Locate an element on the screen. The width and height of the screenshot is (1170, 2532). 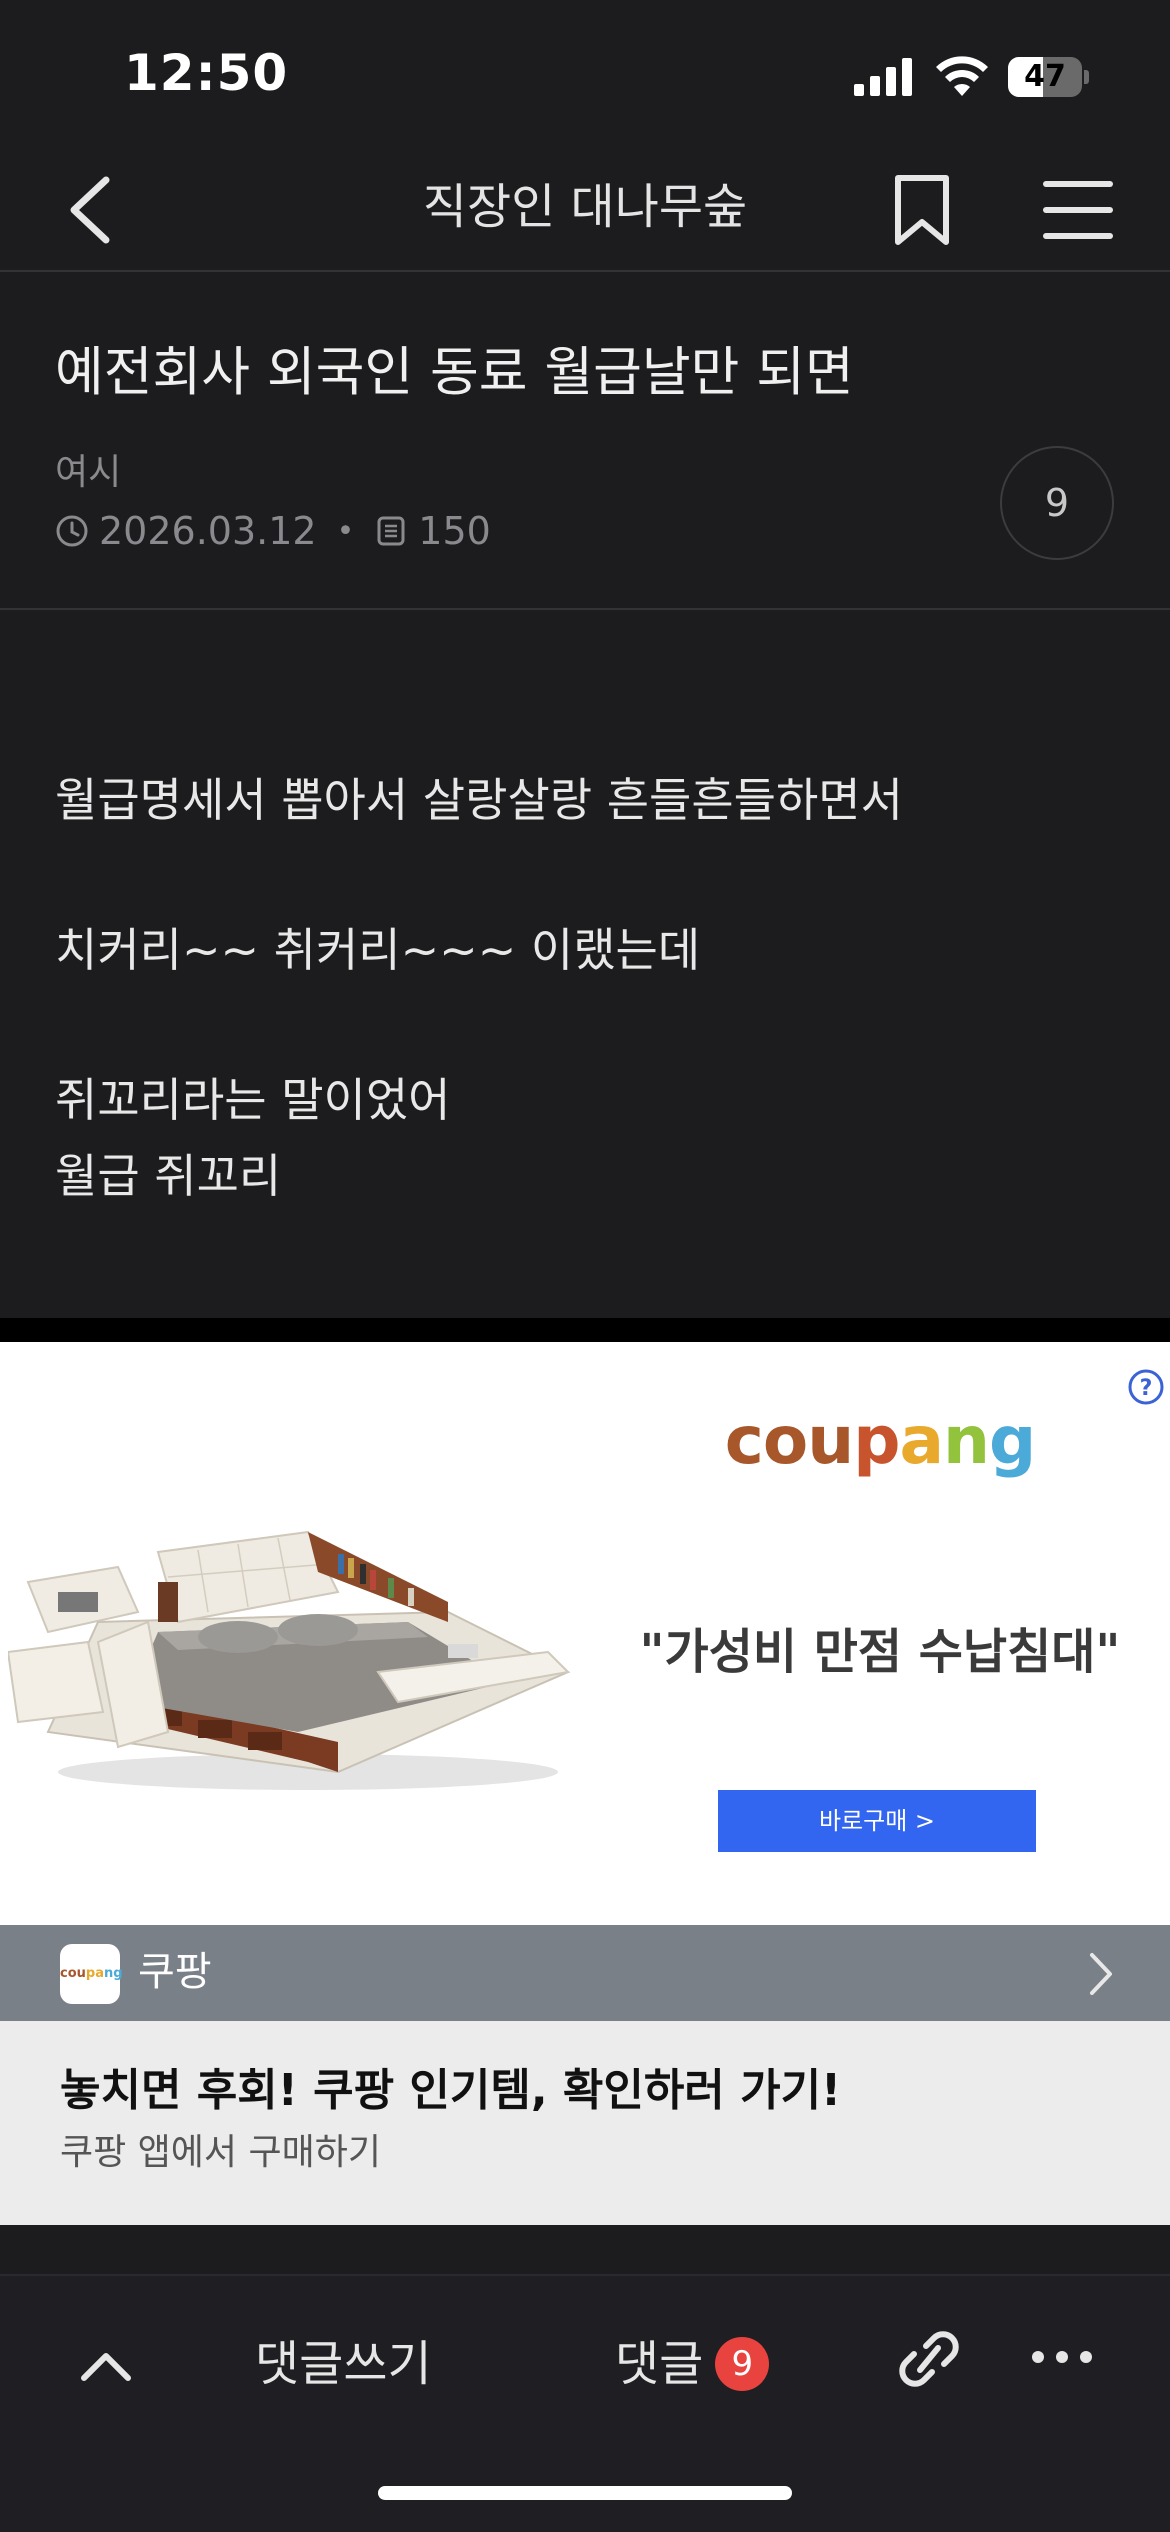
battery-cap is located at coordinates (1086, 77).